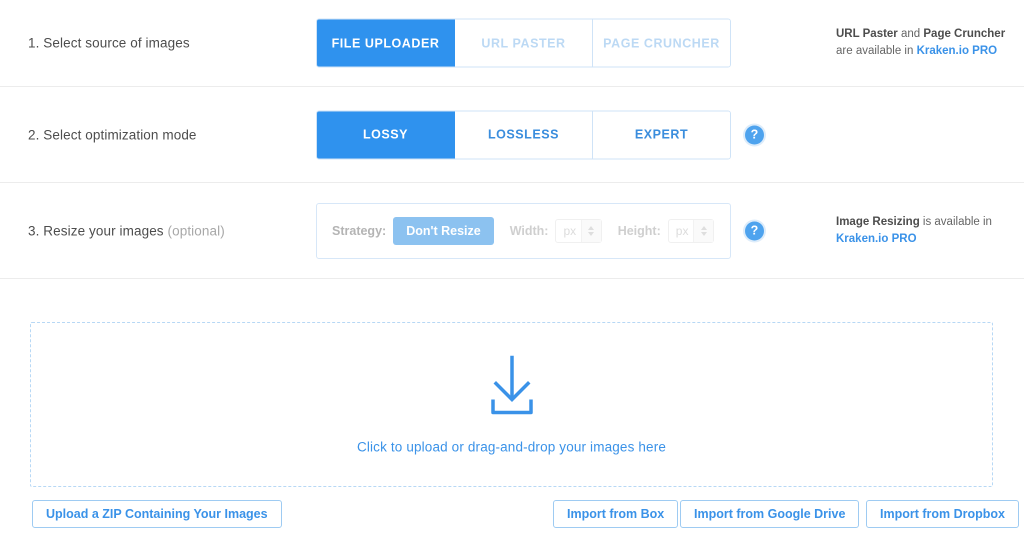  Describe the element at coordinates (690, 230) in the screenshot. I see `height-input: px` at that location.